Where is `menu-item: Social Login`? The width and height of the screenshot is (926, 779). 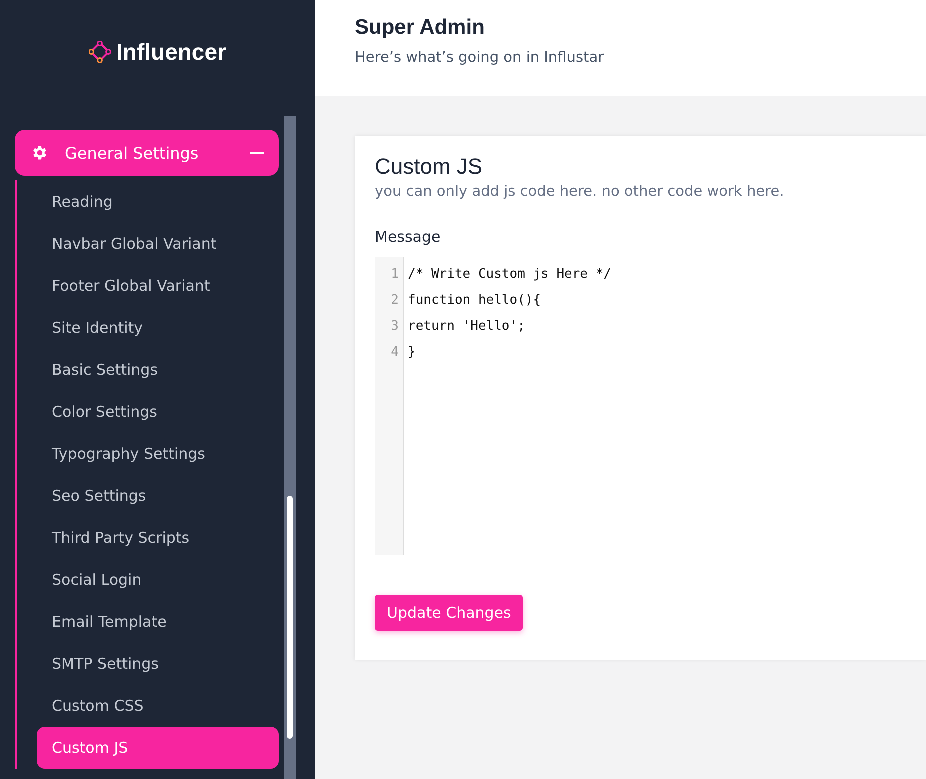
menu-item: Social Login is located at coordinates (158, 580).